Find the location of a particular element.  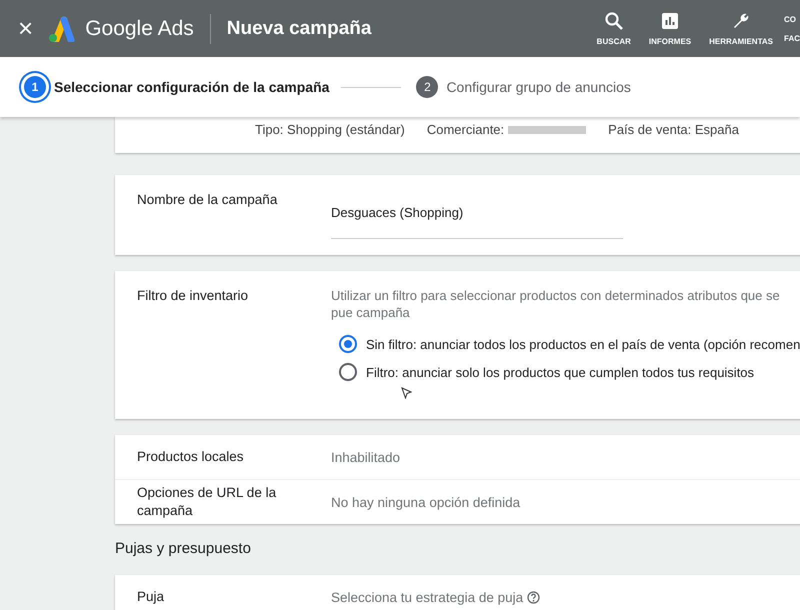

field-value: No hay ninguna opción definida is located at coordinates (425, 502).